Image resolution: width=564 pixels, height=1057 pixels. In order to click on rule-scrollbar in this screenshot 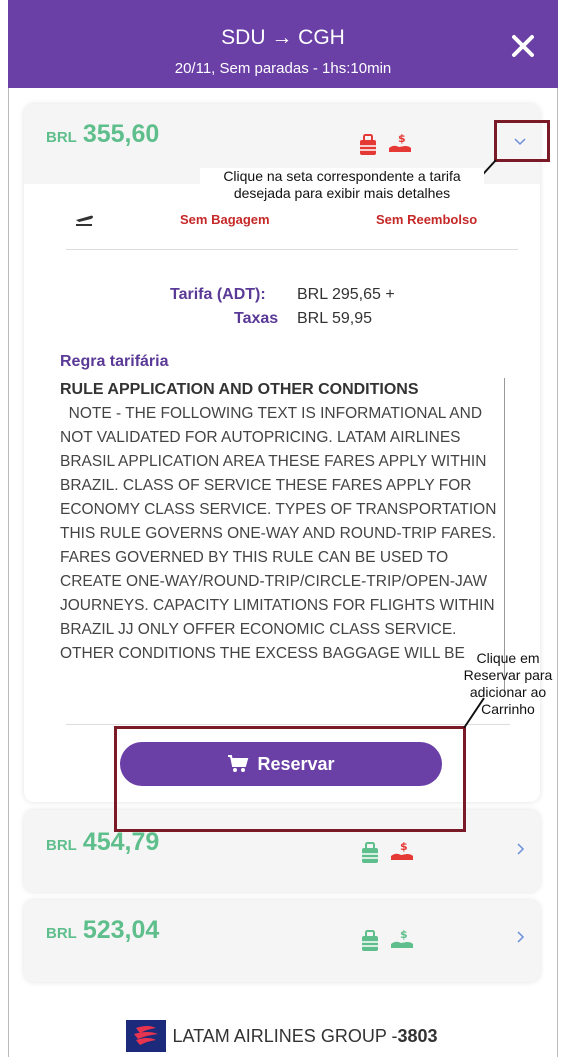, I will do `click(504, 535)`.